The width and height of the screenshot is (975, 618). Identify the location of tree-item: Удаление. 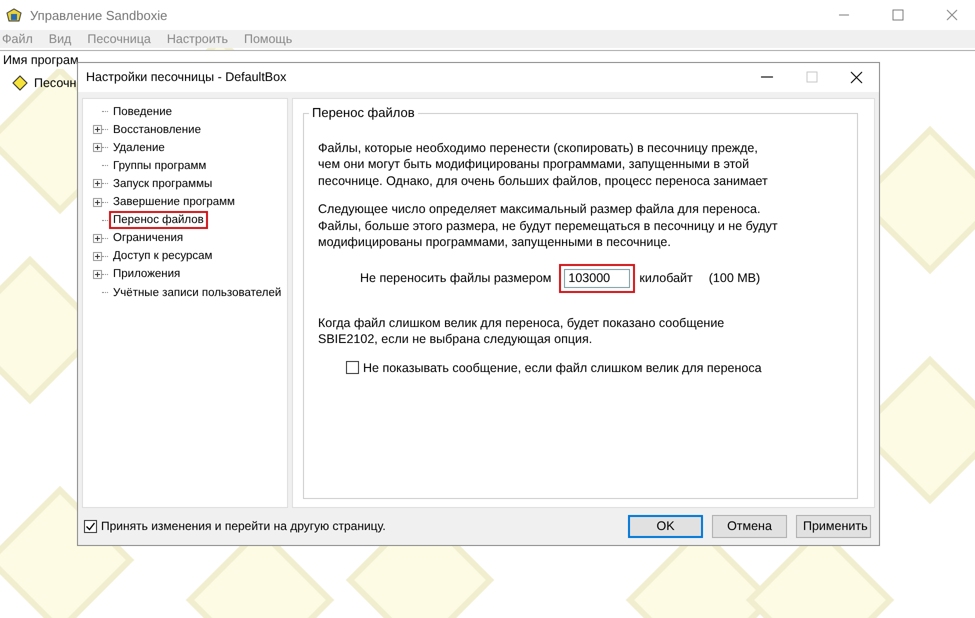
(139, 147).